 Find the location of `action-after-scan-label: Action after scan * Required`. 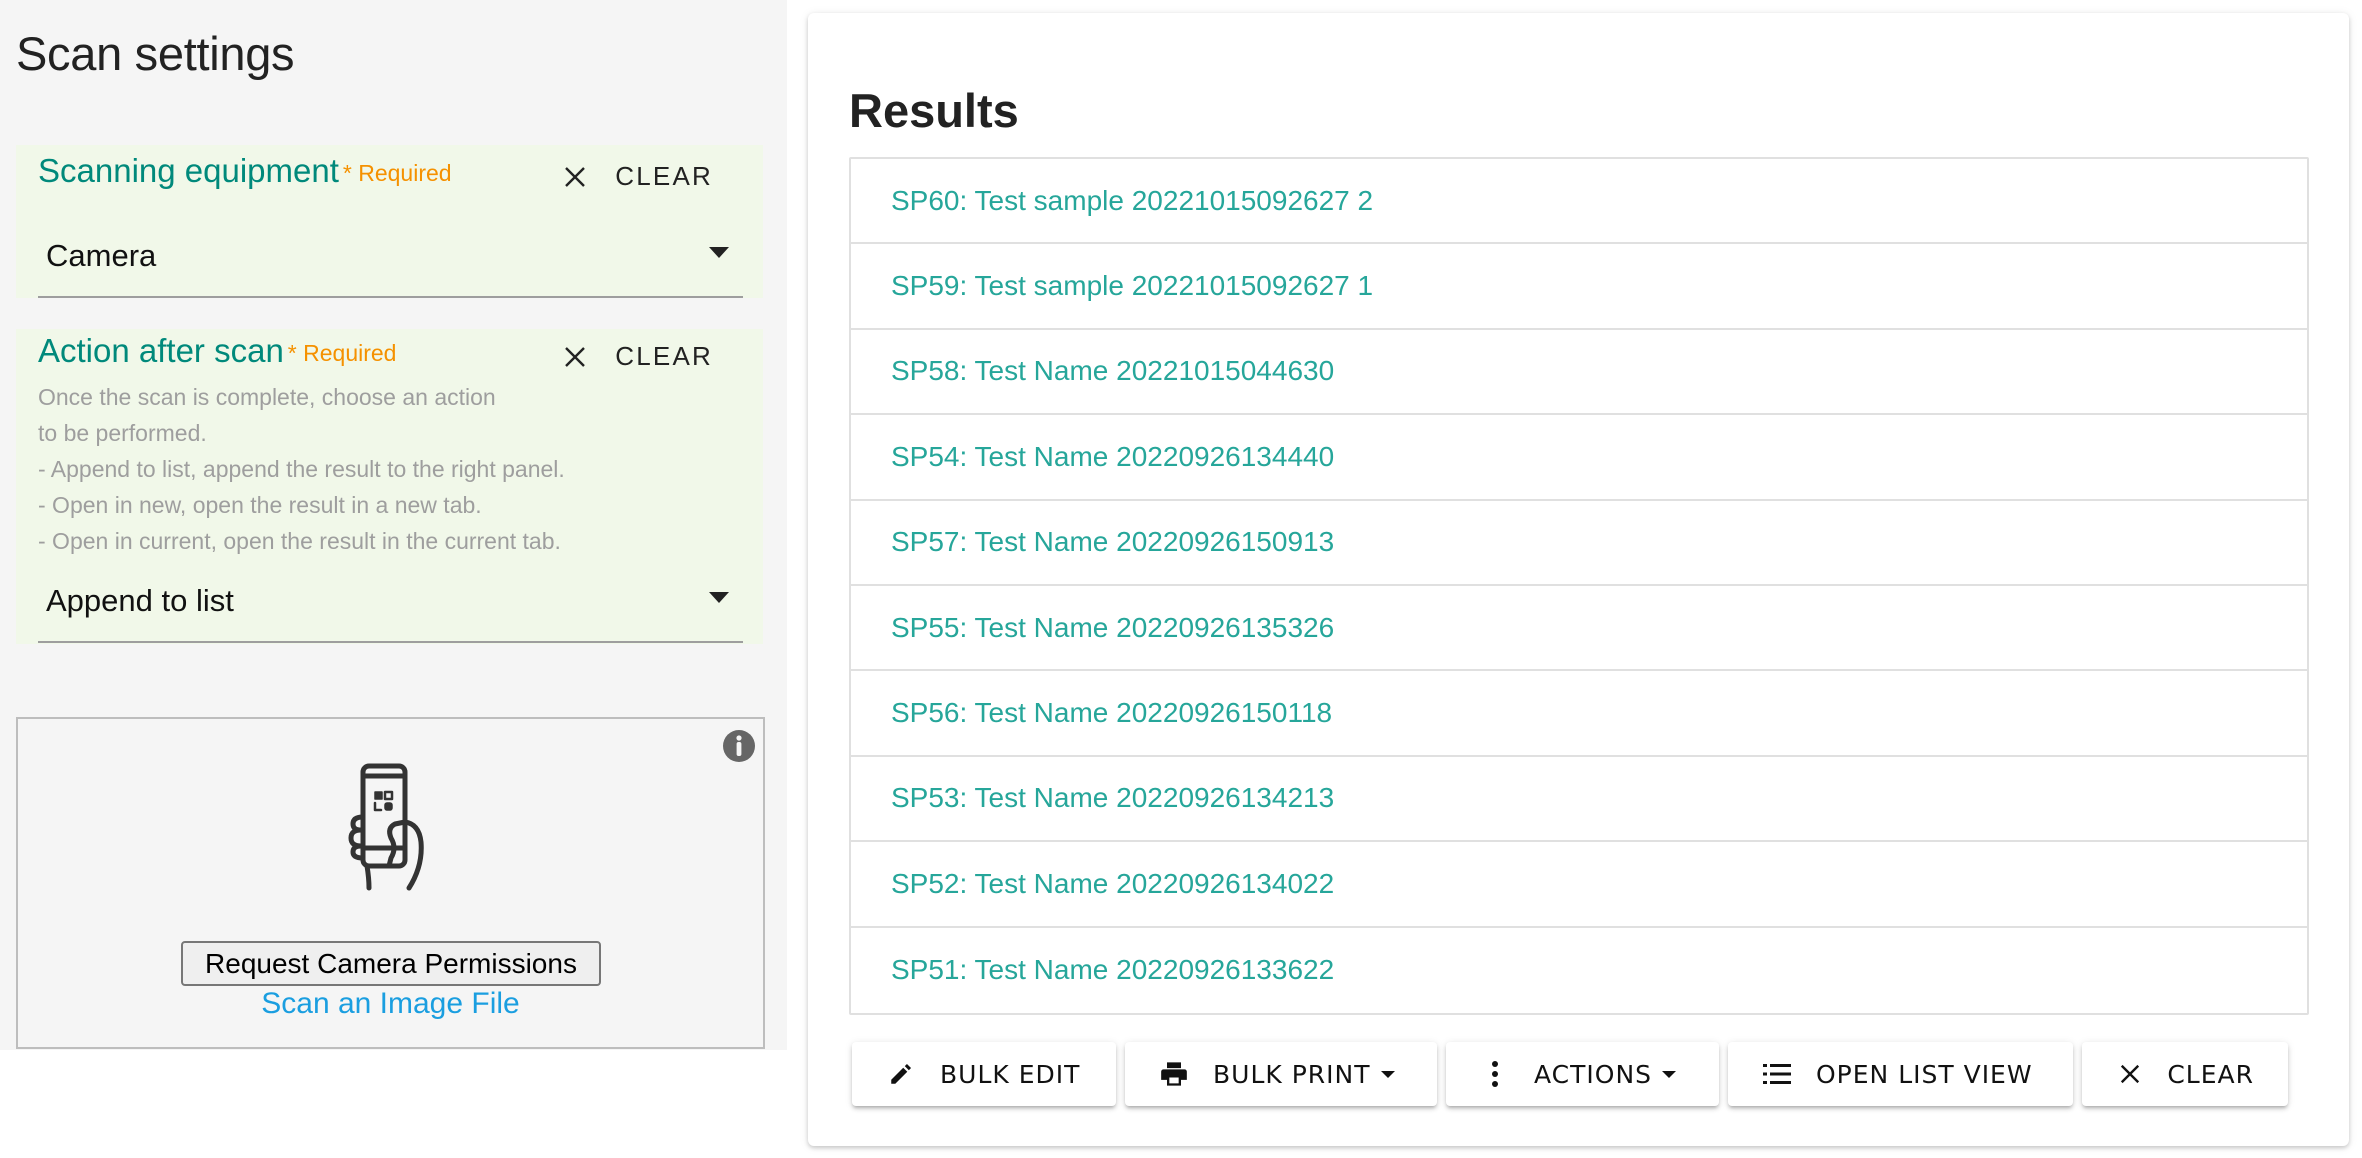

action-after-scan-label: Action after scan * Required is located at coordinates (217, 351).